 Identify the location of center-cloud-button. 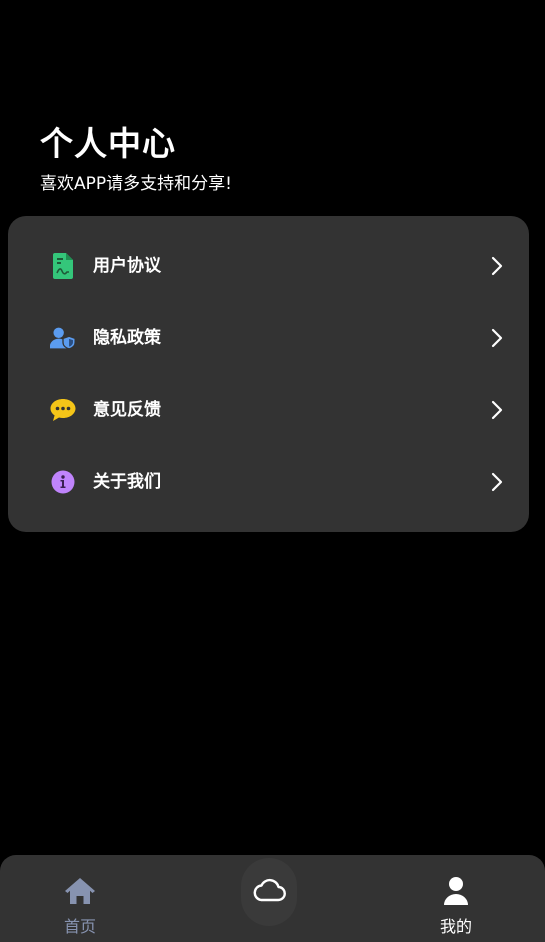
(269, 892).